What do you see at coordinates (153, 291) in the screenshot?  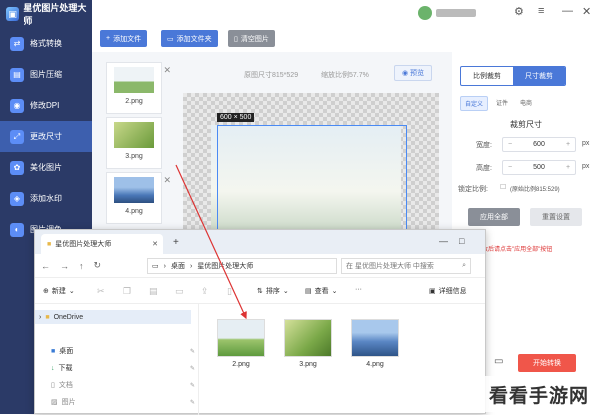 I see `paste-icon: ▤` at bounding box center [153, 291].